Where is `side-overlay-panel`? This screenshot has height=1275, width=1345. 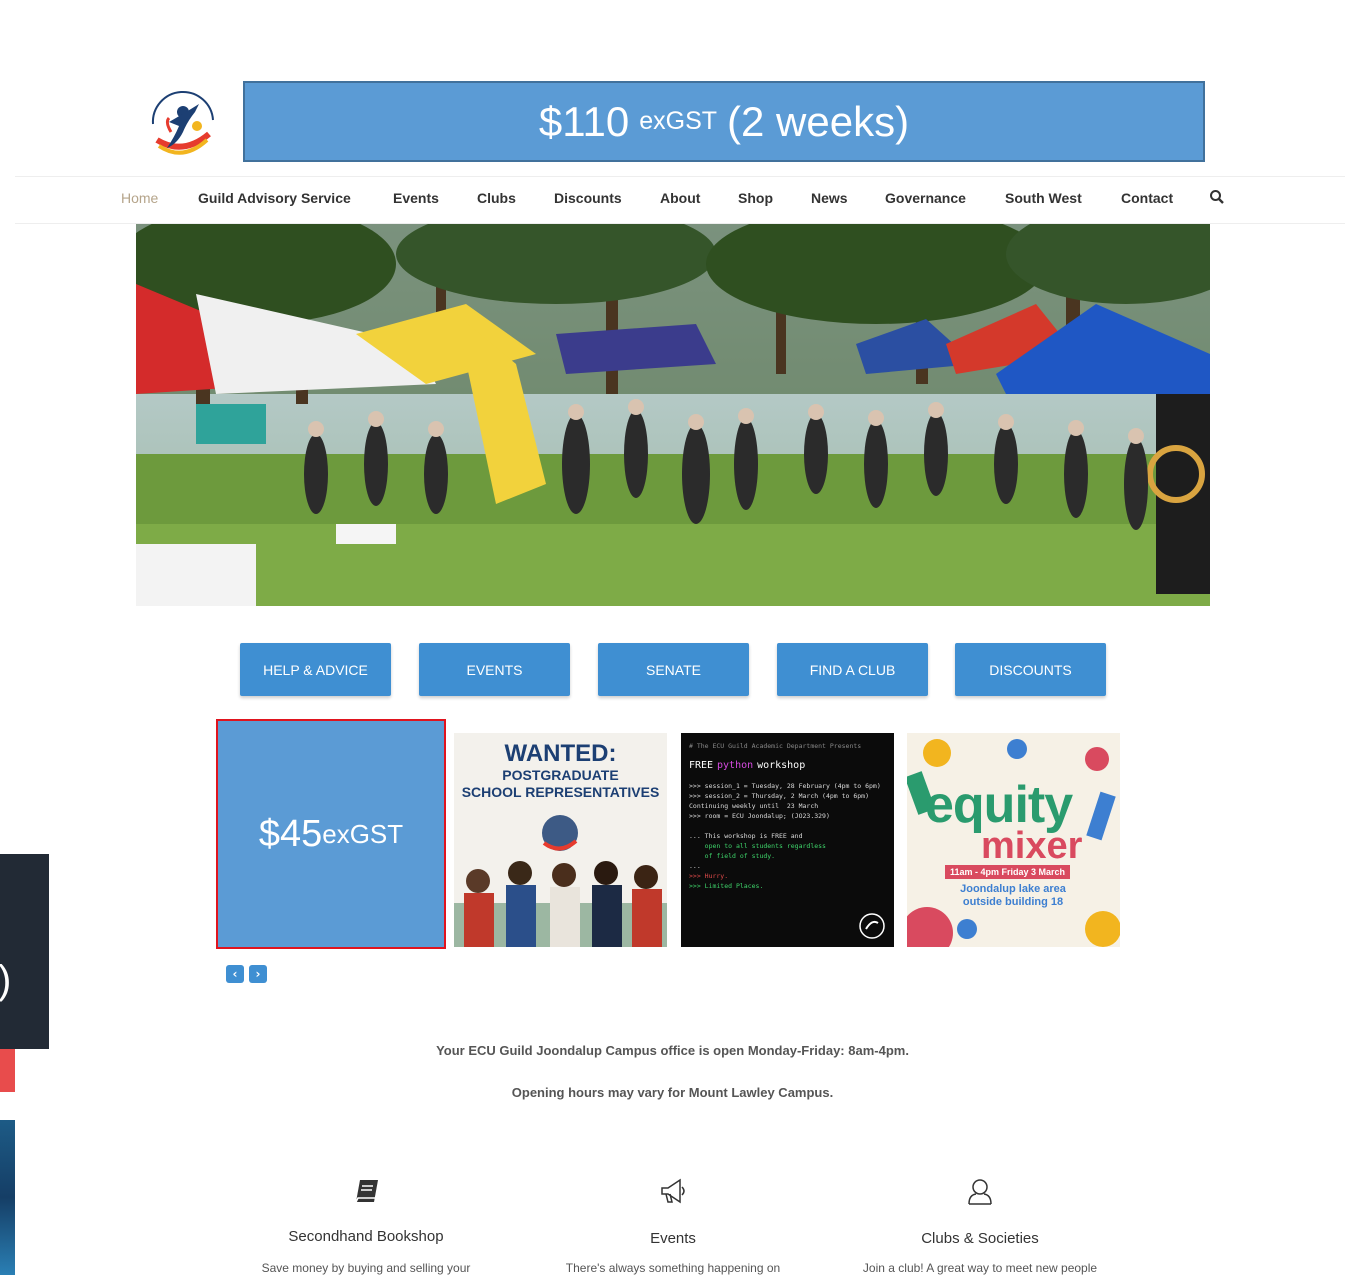
side-overlay-panel is located at coordinates (24, 951).